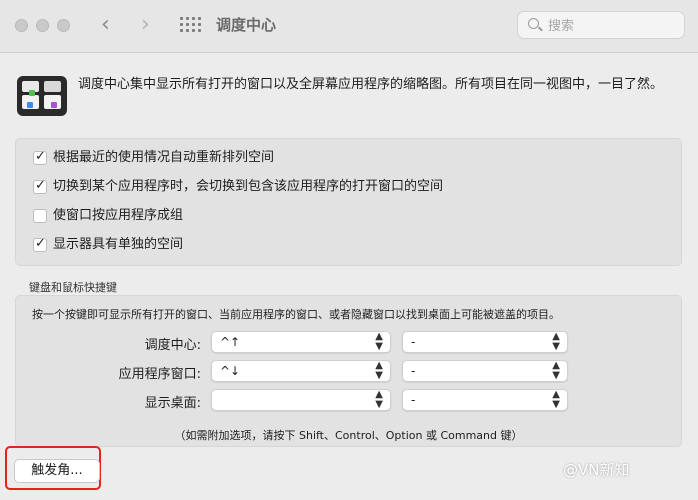 The width and height of the screenshot is (698, 500). What do you see at coordinates (73, 287) in the screenshot?
I see `shortcuts-section-title: 键盘和鼠标快捷键` at bounding box center [73, 287].